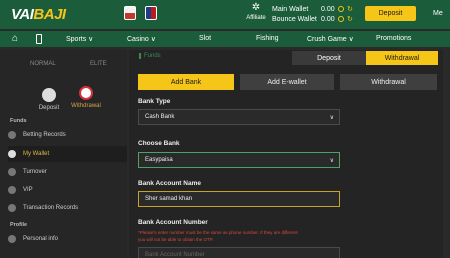 This screenshot has width=450, height=258. What do you see at coordinates (43, 64) in the screenshot?
I see `tab-normal: NORMAL` at bounding box center [43, 64].